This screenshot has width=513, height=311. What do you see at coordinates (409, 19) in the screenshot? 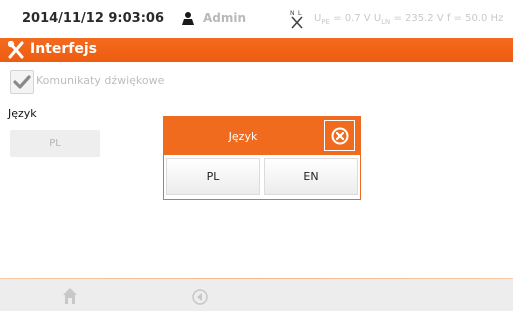
I see `measurement-readout: UPE = 0.7 V ULN = 235.2 V f = 50.0 Hz` at bounding box center [409, 19].